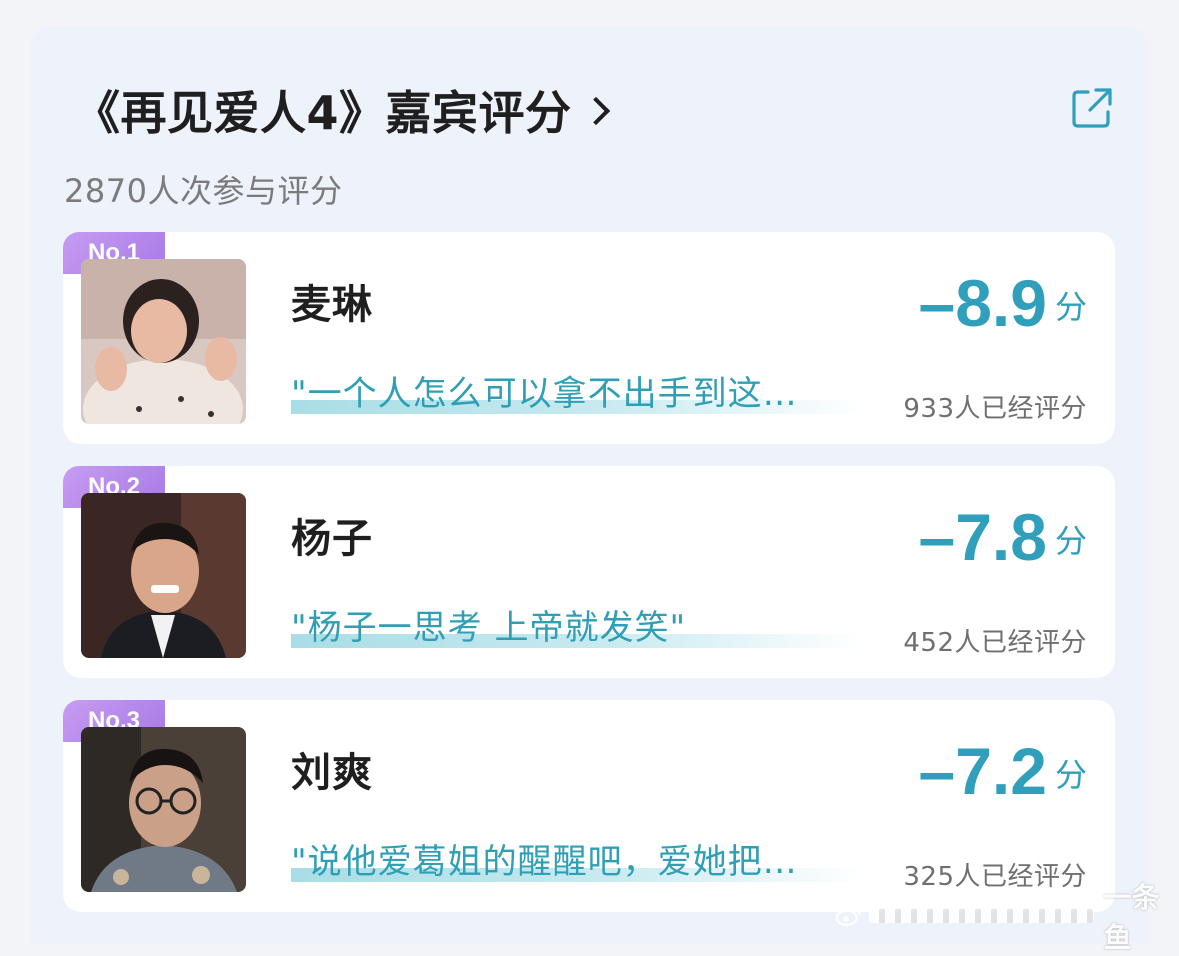  What do you see at coordinates (323, 113) in the screenshot?
I see `page-title-text: 《再见爱人4》嘉宾评分` at bounding box center [323, 113].